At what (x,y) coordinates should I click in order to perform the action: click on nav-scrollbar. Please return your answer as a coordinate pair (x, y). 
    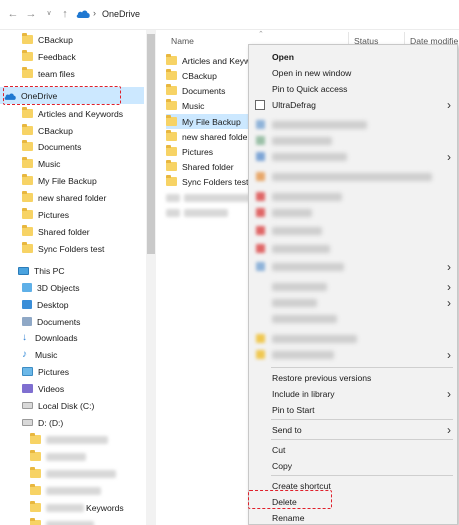
    Looking at the image, I should click on (151, 277).